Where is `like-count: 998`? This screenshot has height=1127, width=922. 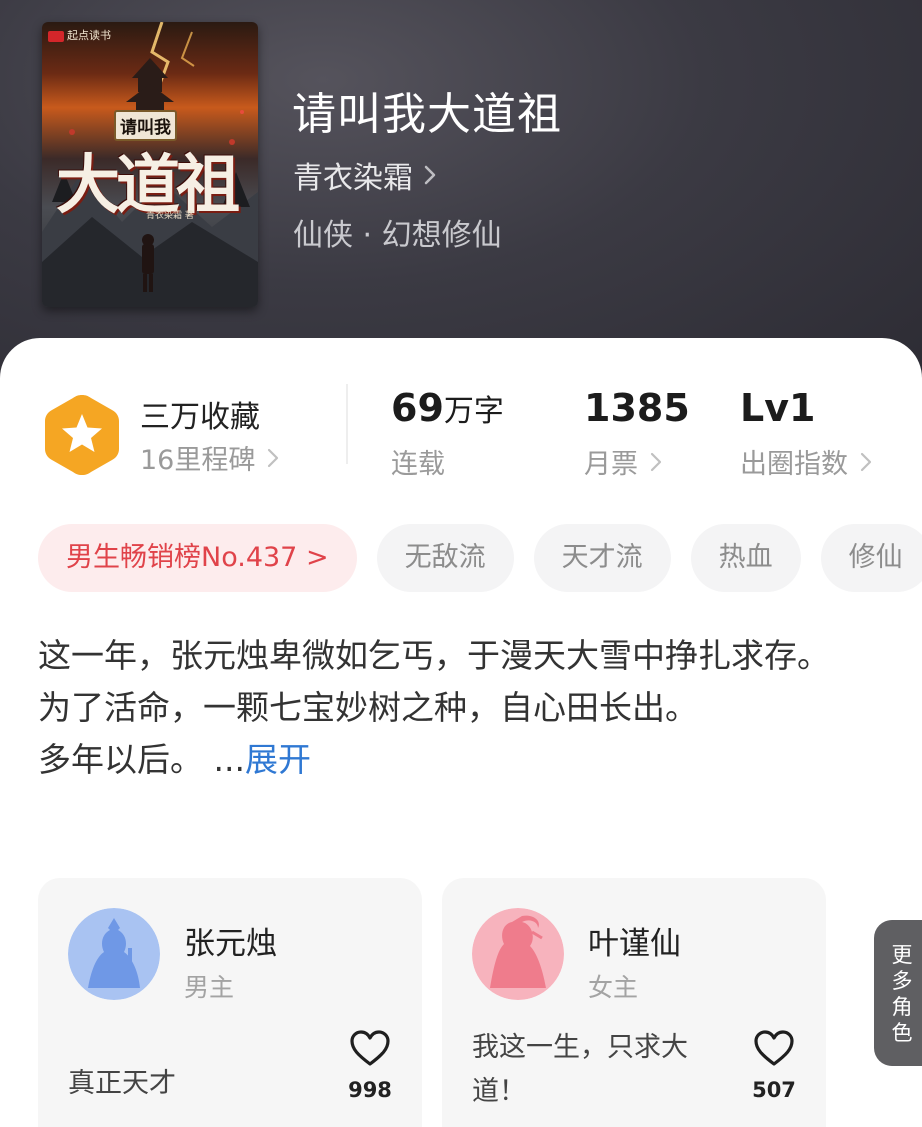 like-count: 998 is located at coordinates (370, 1090).